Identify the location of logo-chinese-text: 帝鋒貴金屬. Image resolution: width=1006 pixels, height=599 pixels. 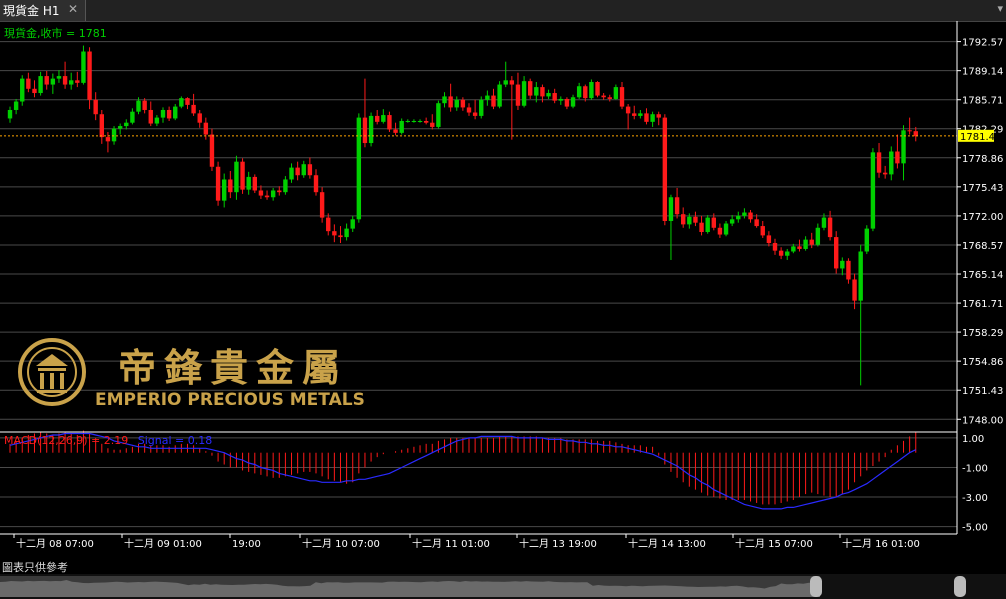
(233, 367).